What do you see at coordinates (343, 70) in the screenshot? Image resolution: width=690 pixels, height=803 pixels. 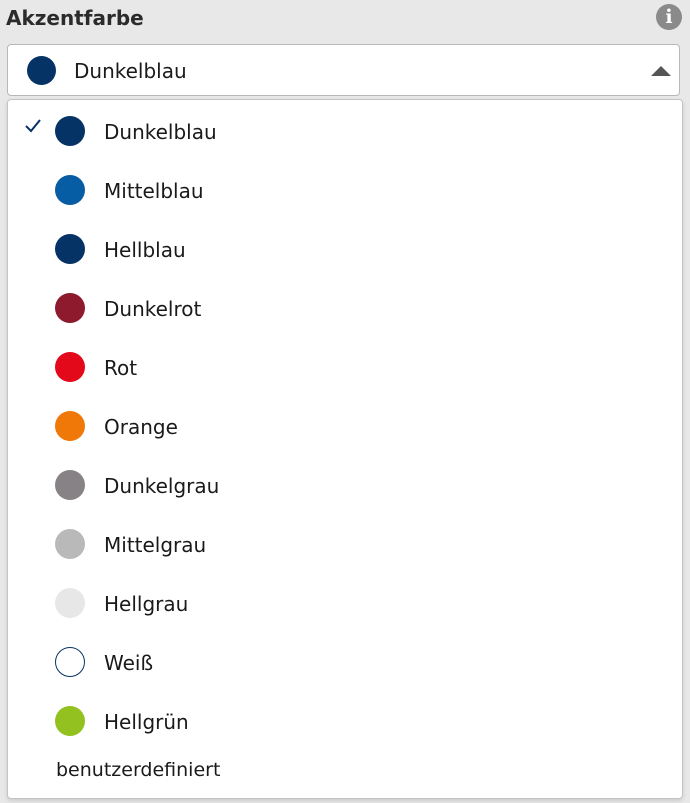 I see `accent-color-select: Dunkelblau` at bounding box center [343, 70].